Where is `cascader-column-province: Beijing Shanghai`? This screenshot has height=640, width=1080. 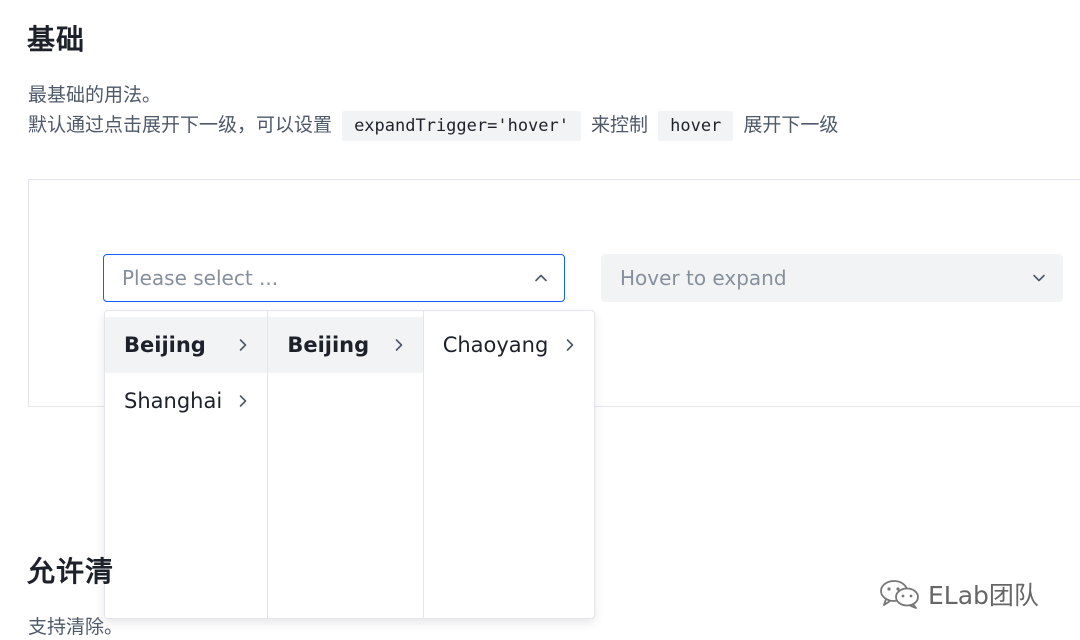
cascader-column-province: Beijing Shanghai is located at coordinates (187, 464).